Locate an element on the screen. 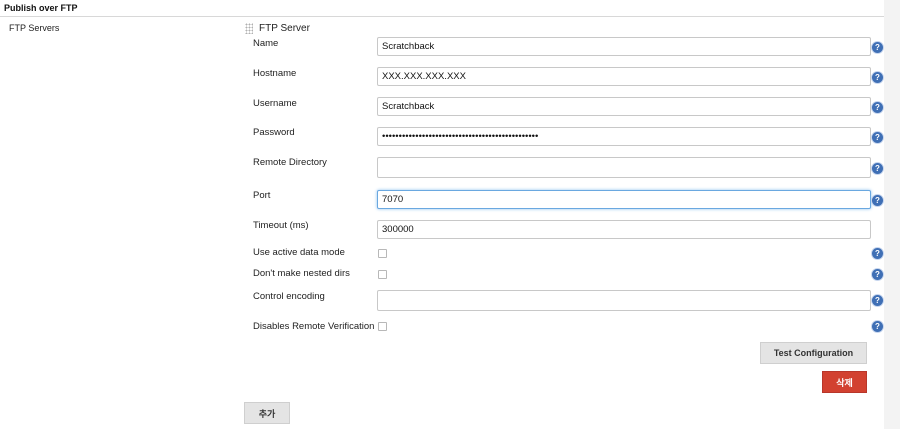  add-button: 추가 is located at coordinates (267, 413).